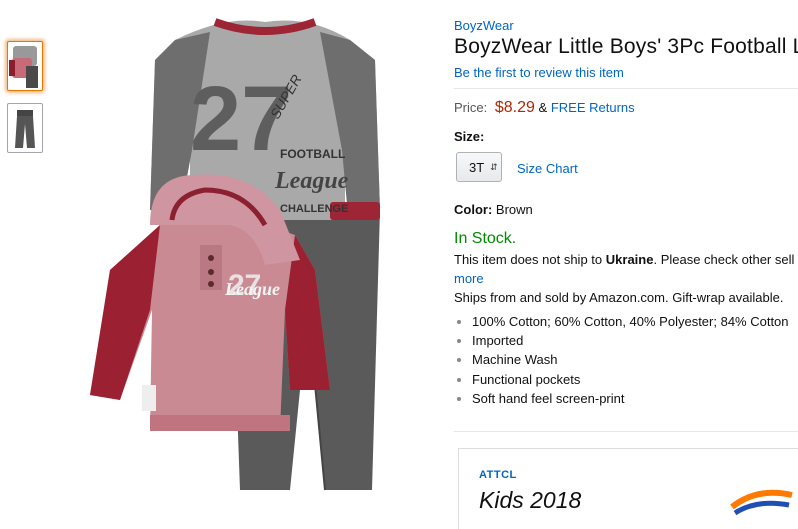 This screenshot has width=798, height=529. I want to click on divider-bottom, so click(626, 431).